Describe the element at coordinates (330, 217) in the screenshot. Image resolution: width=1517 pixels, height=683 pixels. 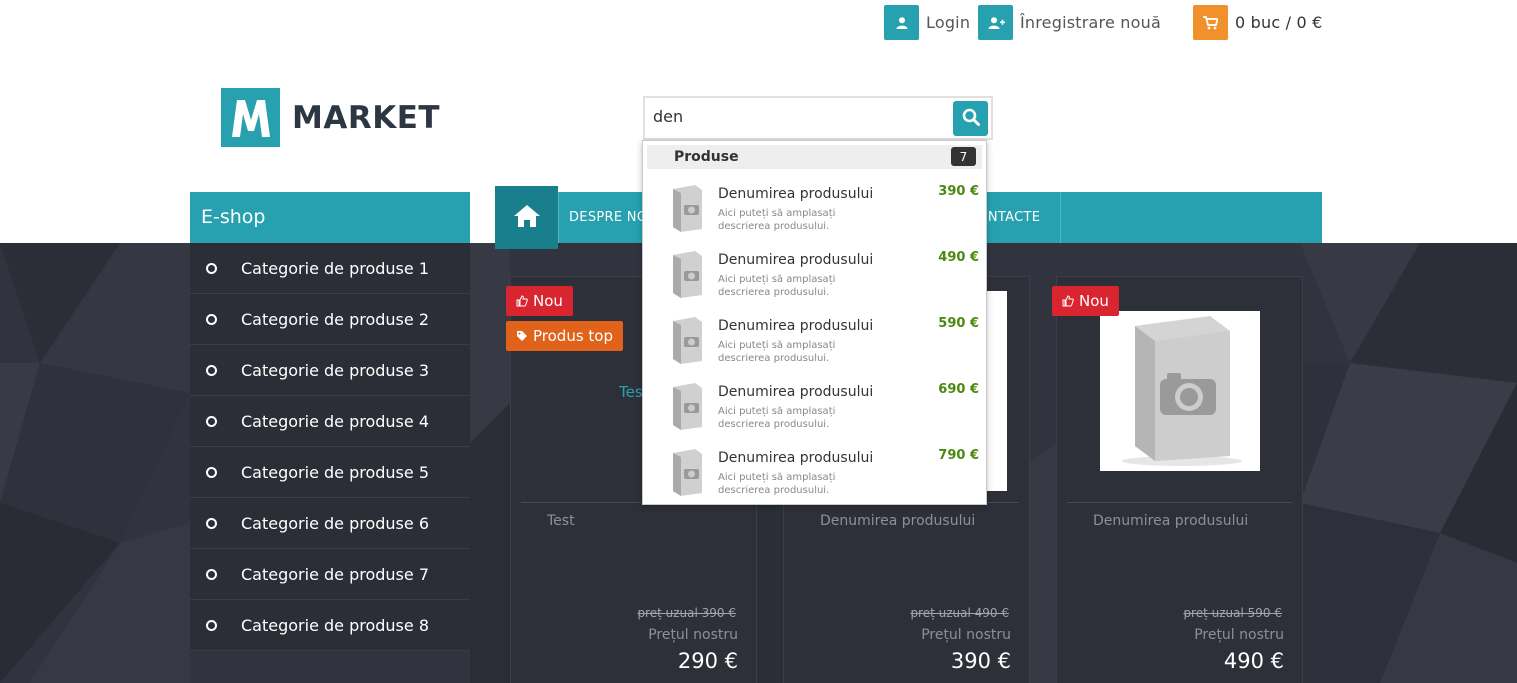
I see `eshop-title: E-shop` at that location.